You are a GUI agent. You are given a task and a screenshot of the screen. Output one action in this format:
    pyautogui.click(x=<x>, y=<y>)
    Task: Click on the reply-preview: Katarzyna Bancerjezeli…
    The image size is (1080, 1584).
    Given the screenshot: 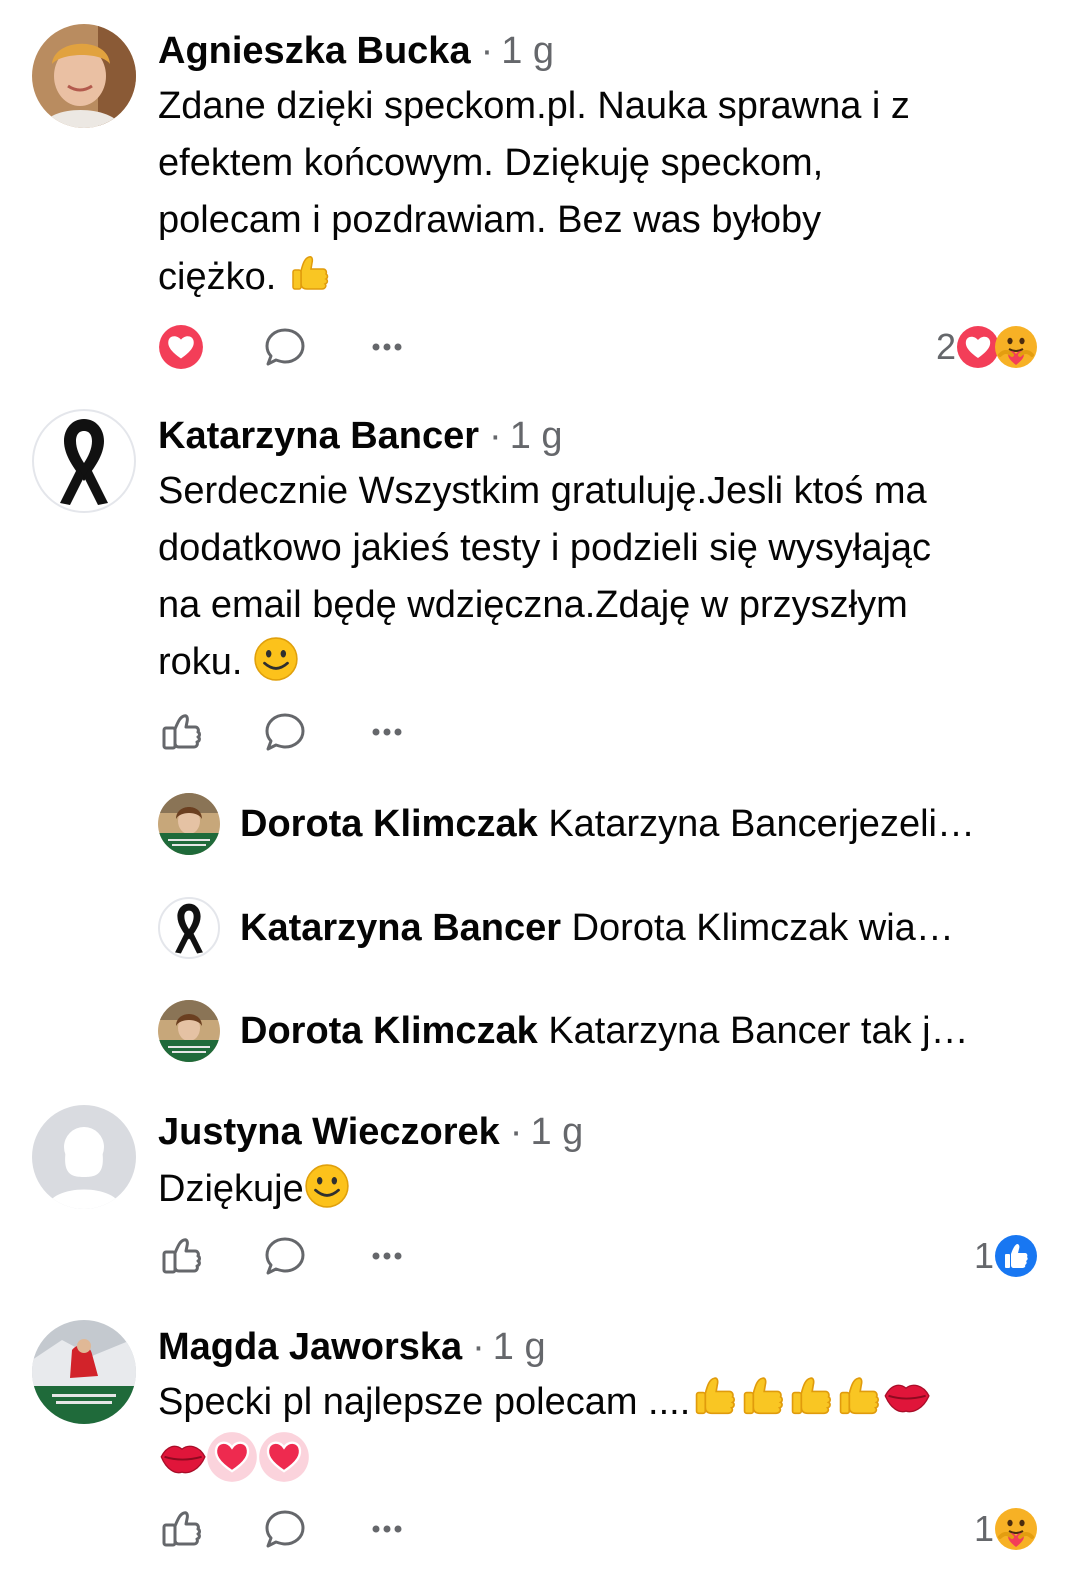 What is the action you would take?
    pyautogui.click(x=761, y=824)
    